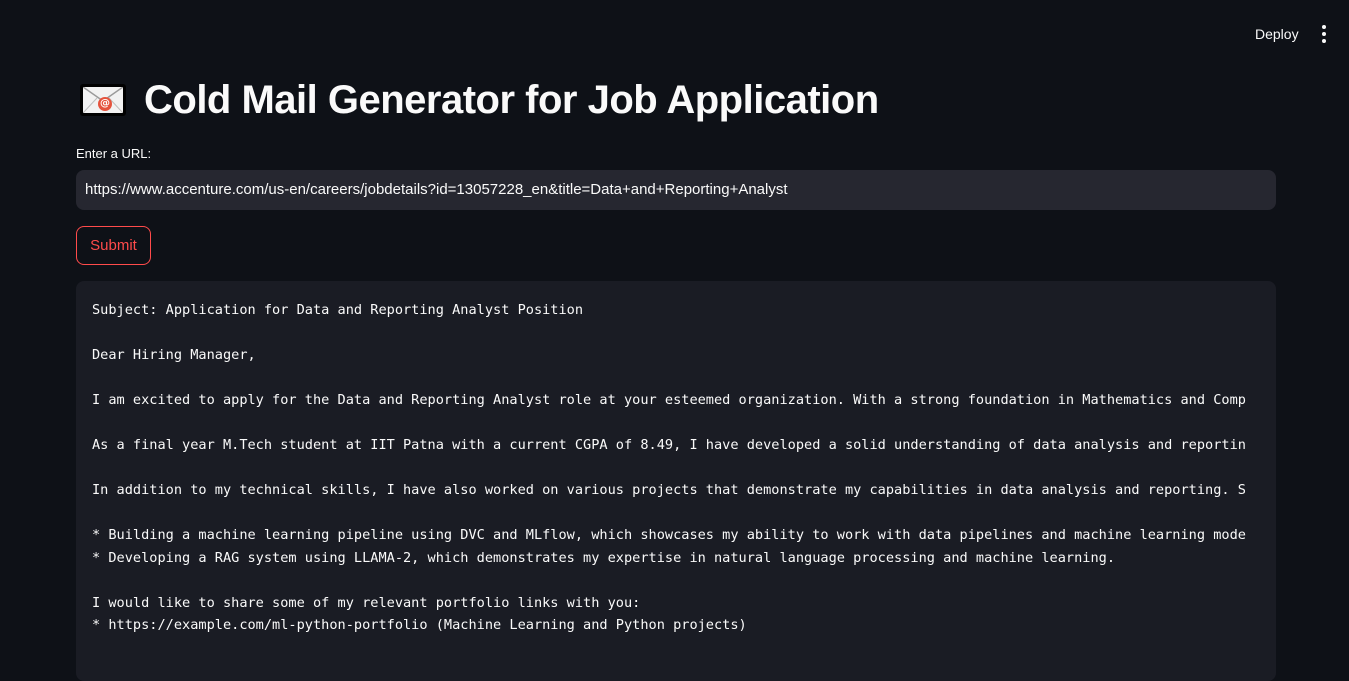  I want to click on url-label: Enter a URL:, so click(114, 153).